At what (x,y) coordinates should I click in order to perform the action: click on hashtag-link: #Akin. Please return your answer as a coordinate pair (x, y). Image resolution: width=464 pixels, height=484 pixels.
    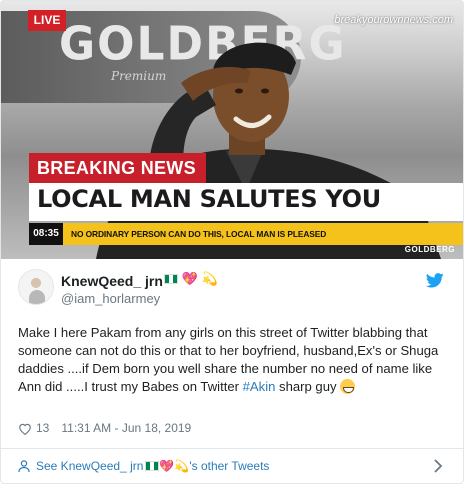
    Looking at the image, I should click on (259, 386).